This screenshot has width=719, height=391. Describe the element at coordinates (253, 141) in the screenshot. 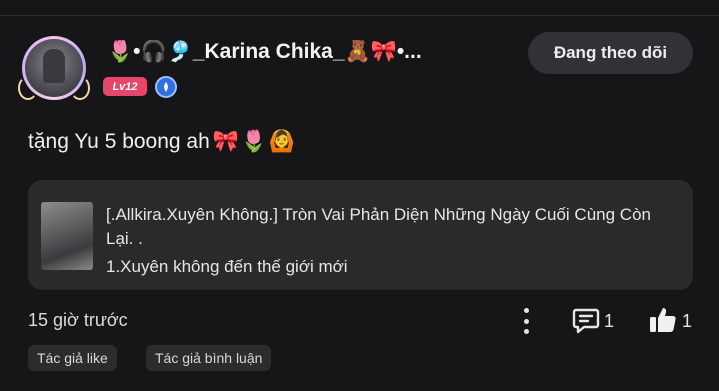

I see `tulip-emoji: 🌷` at that location.